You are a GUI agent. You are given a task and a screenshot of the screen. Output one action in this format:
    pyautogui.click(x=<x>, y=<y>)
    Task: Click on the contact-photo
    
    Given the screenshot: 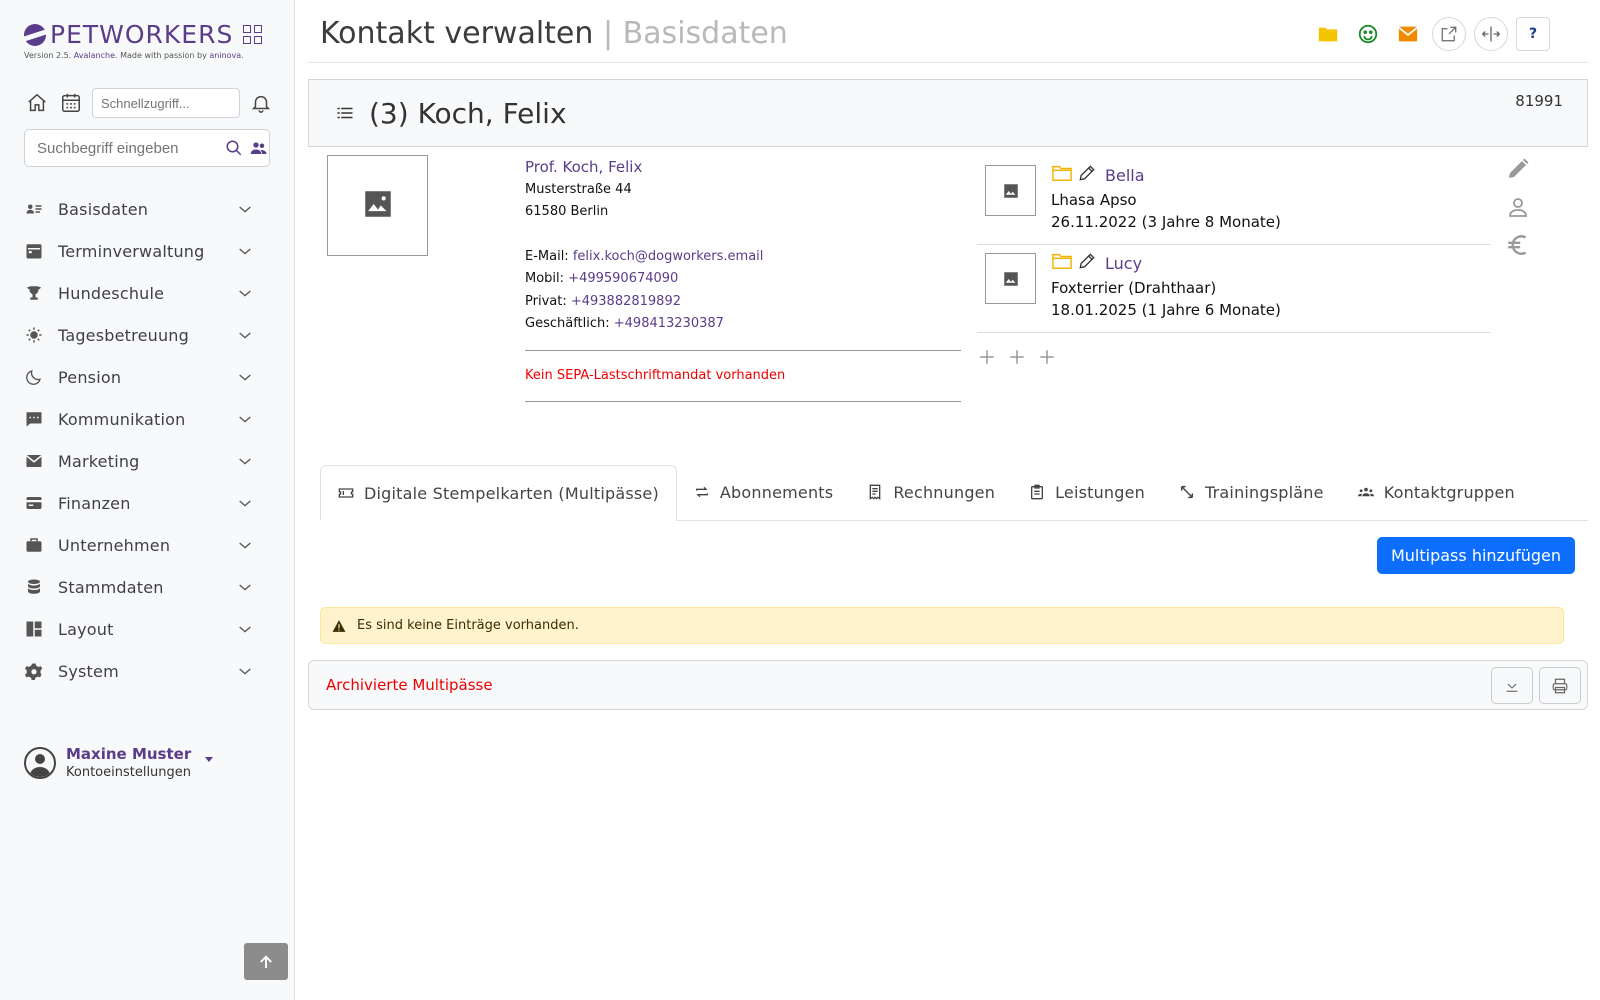 What is the action you would take?
    pyautogui.click(x=377, y=205)
    